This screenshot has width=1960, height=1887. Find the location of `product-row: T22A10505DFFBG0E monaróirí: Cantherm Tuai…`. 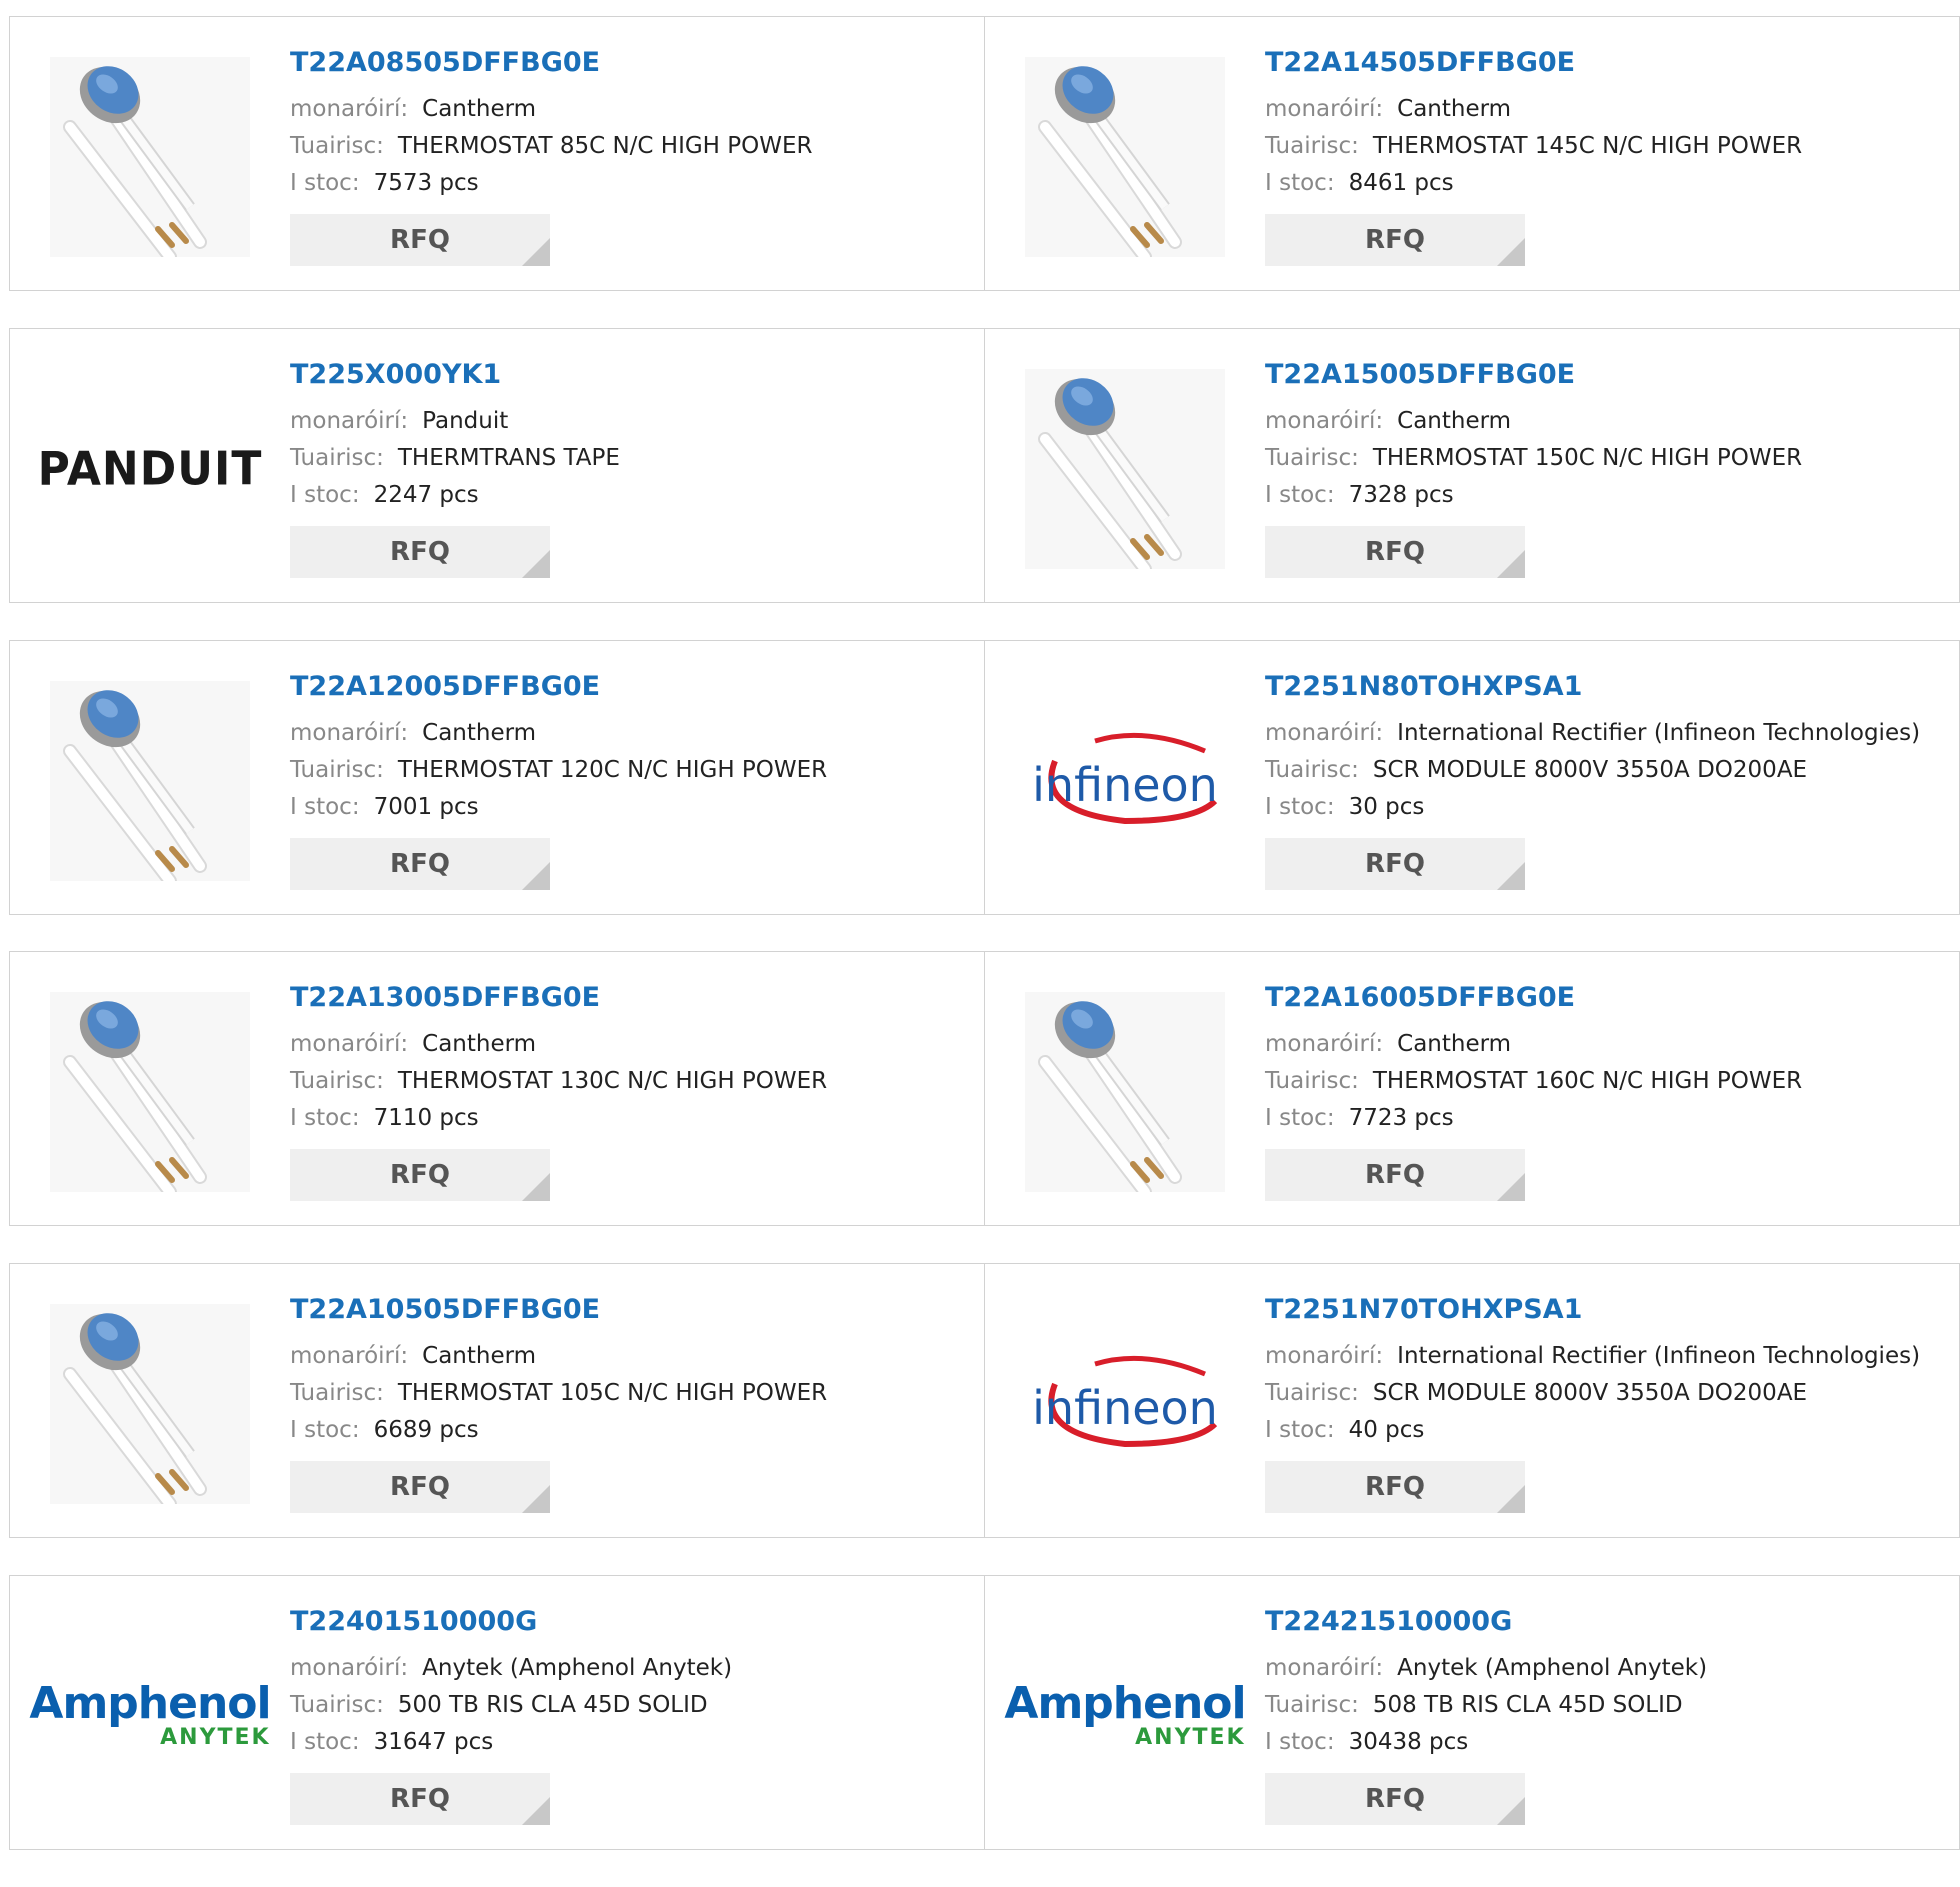

product-row: T22A10505DFFBG0E monaróirí: Cantherm Tuai… is located at coordinates (984, 1400).